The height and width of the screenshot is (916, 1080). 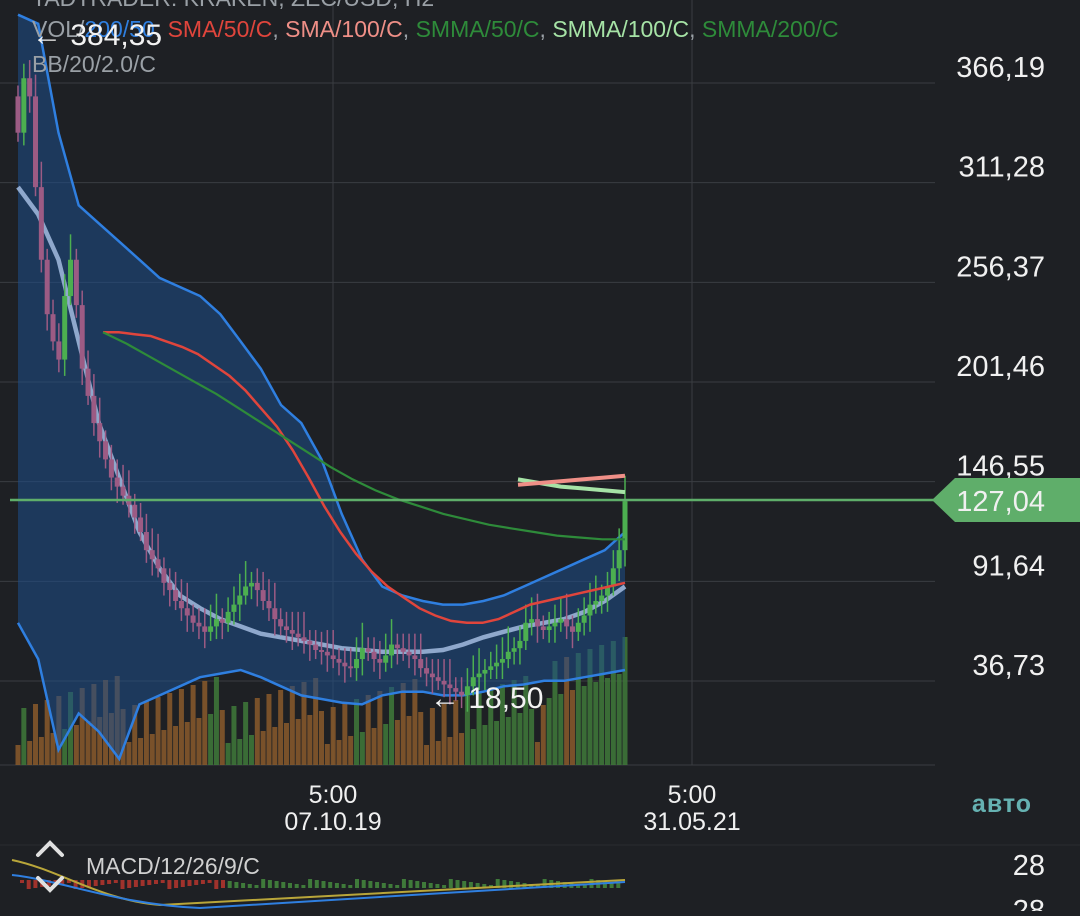 What do you see at coordinates (486, 698) in the screenshot?
I see `low-marker-label: ← 18,50` at bounding box center [486, 698].